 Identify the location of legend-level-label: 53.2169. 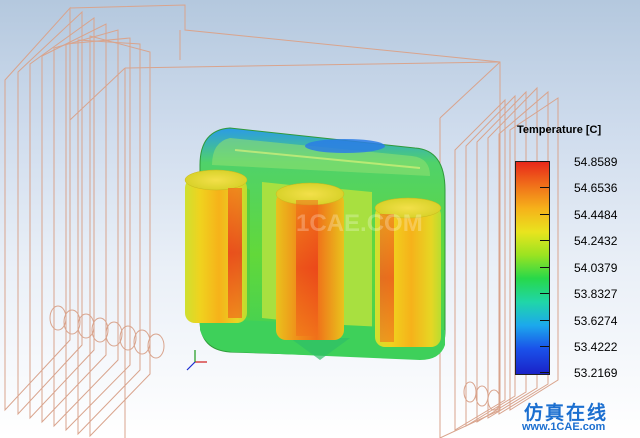
(596, 373).